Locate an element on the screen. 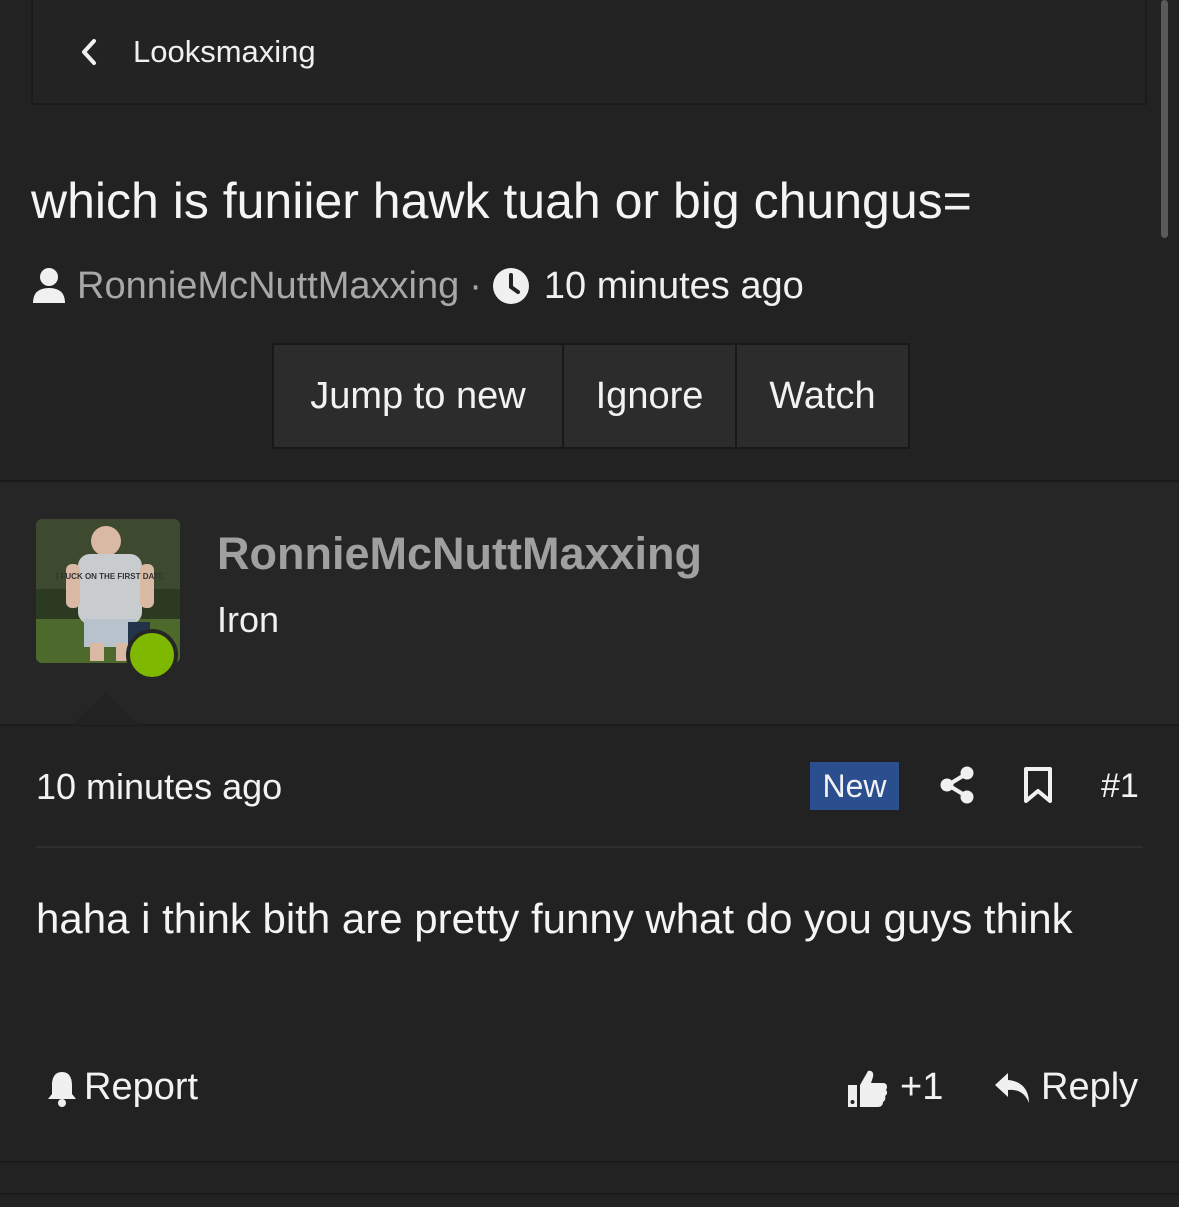 This screenshot has height=1207, width=1179. thread-author: RonnieMcNuttMaxxing is located at coordinates (268, 286).